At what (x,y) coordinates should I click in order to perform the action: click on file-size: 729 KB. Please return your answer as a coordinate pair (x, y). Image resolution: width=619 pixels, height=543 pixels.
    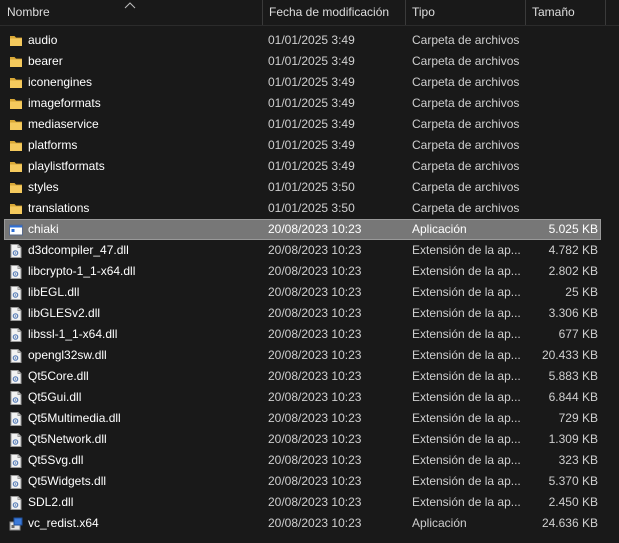
    Looking at the image, I should click on (578, 418).